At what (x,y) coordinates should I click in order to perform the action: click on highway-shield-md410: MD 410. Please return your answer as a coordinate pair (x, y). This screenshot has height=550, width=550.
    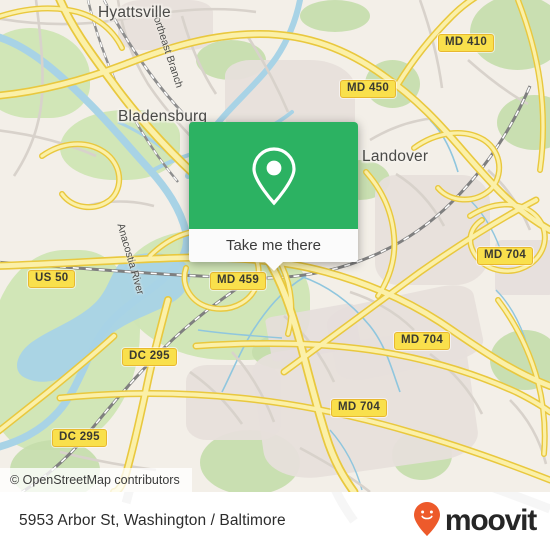
    Looking at the image, I should click on (466, 43).